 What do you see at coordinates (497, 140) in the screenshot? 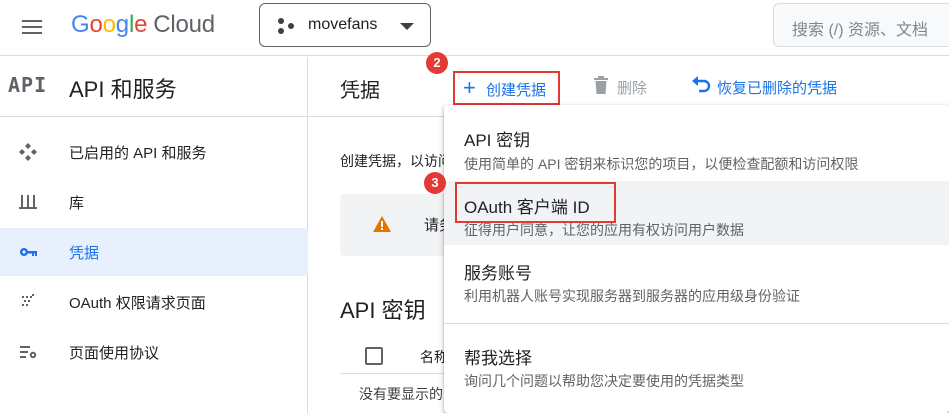
I see `menu-item-title: API 密钥` at bounding box center [497, 140].